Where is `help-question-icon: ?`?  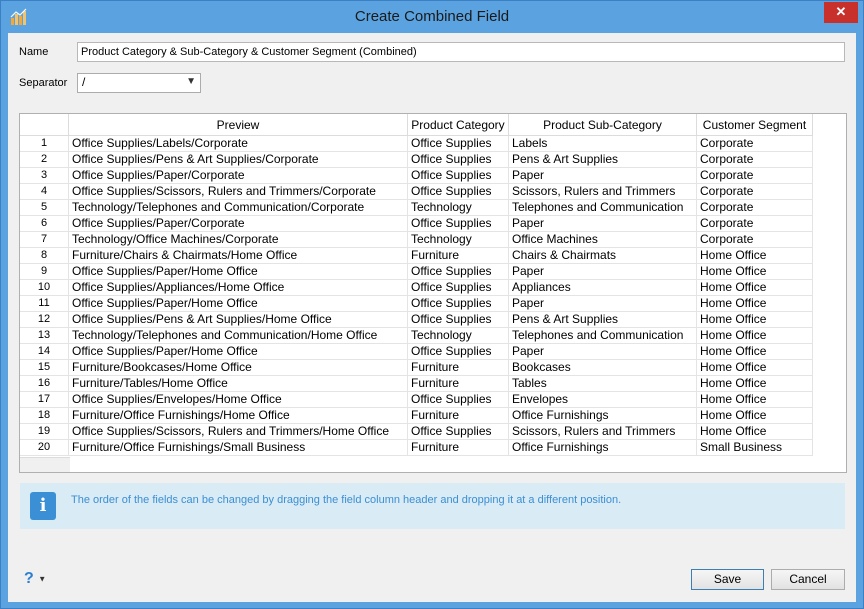 help-question-icon: ? is located at coordinates (29, 578).